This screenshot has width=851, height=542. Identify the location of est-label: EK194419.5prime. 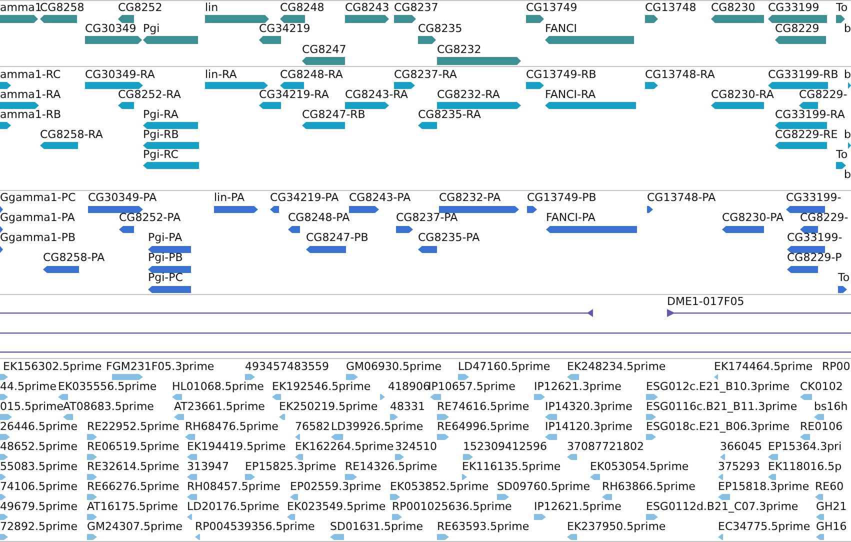
(236, 447).